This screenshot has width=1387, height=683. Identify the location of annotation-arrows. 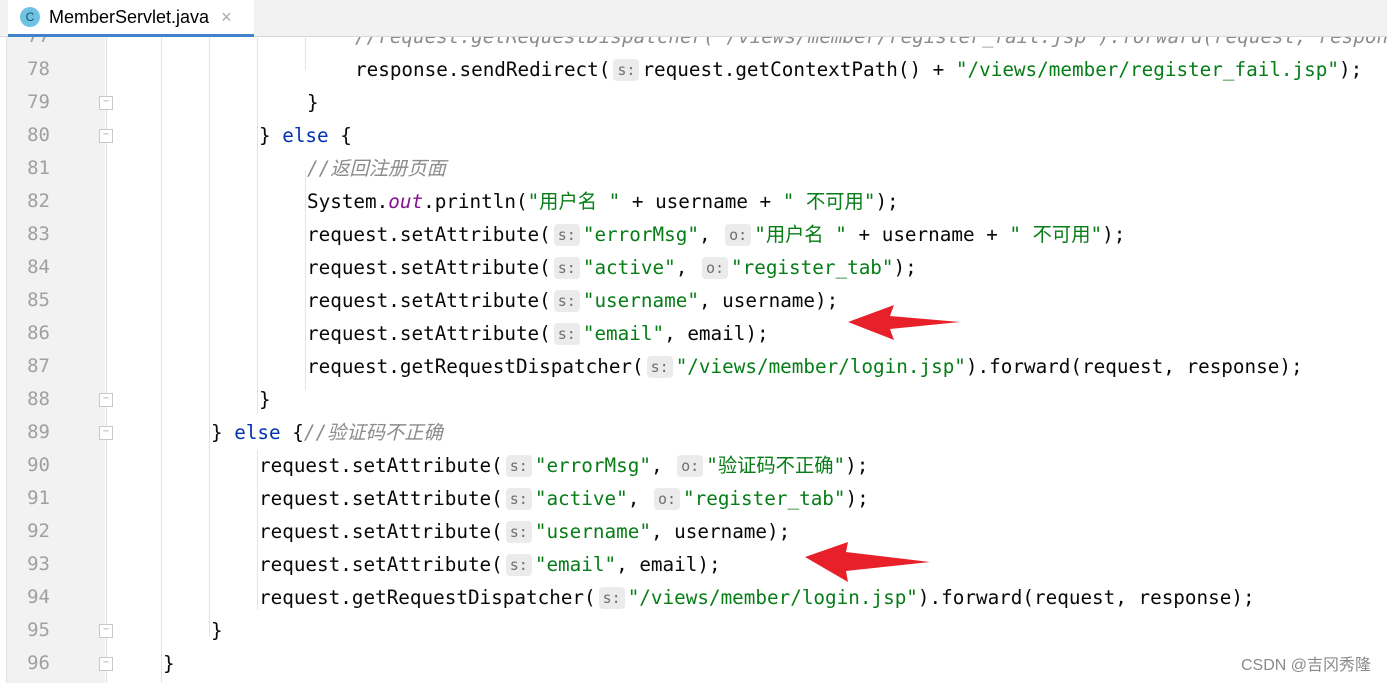
(882, 443).